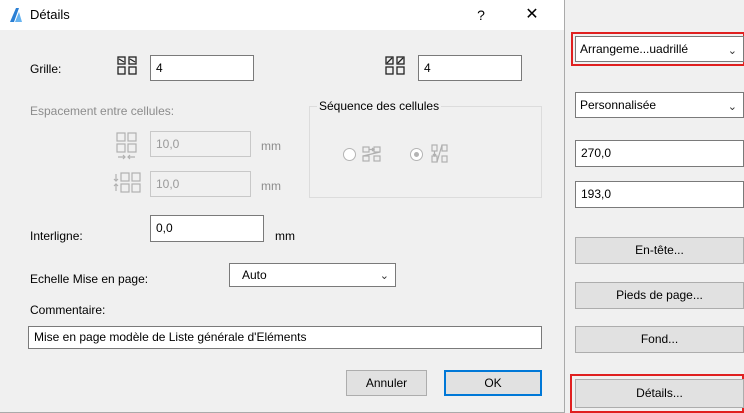 The width and height of the screenshot is (744, 413). What do you see at coordinates (127, 147) in the screenshot?
I see `spacing-horizontal-icon` at bounding box center [127, 147].